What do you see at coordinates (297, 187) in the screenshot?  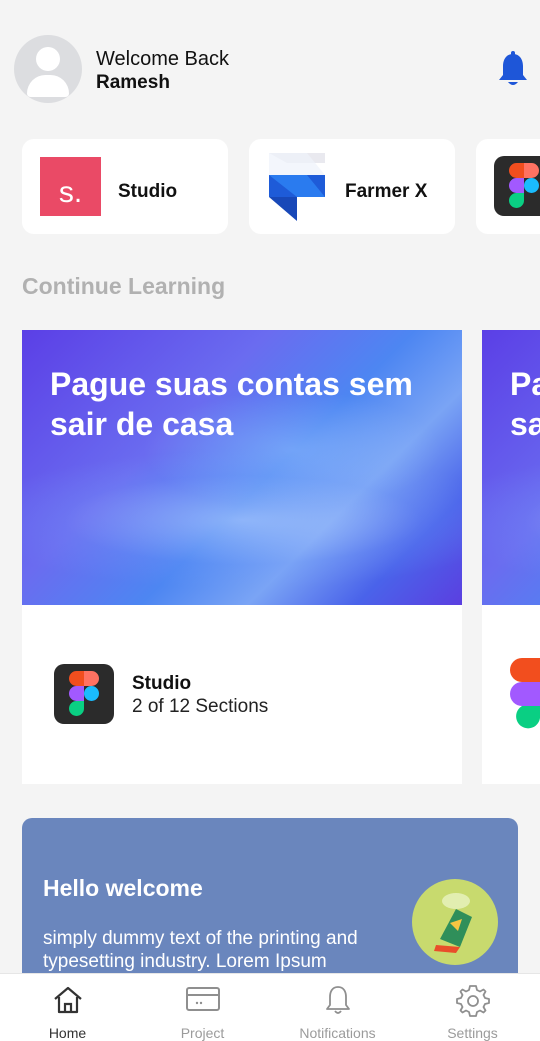 I see `framer-logo-icon` at bounding box center [297, 187].